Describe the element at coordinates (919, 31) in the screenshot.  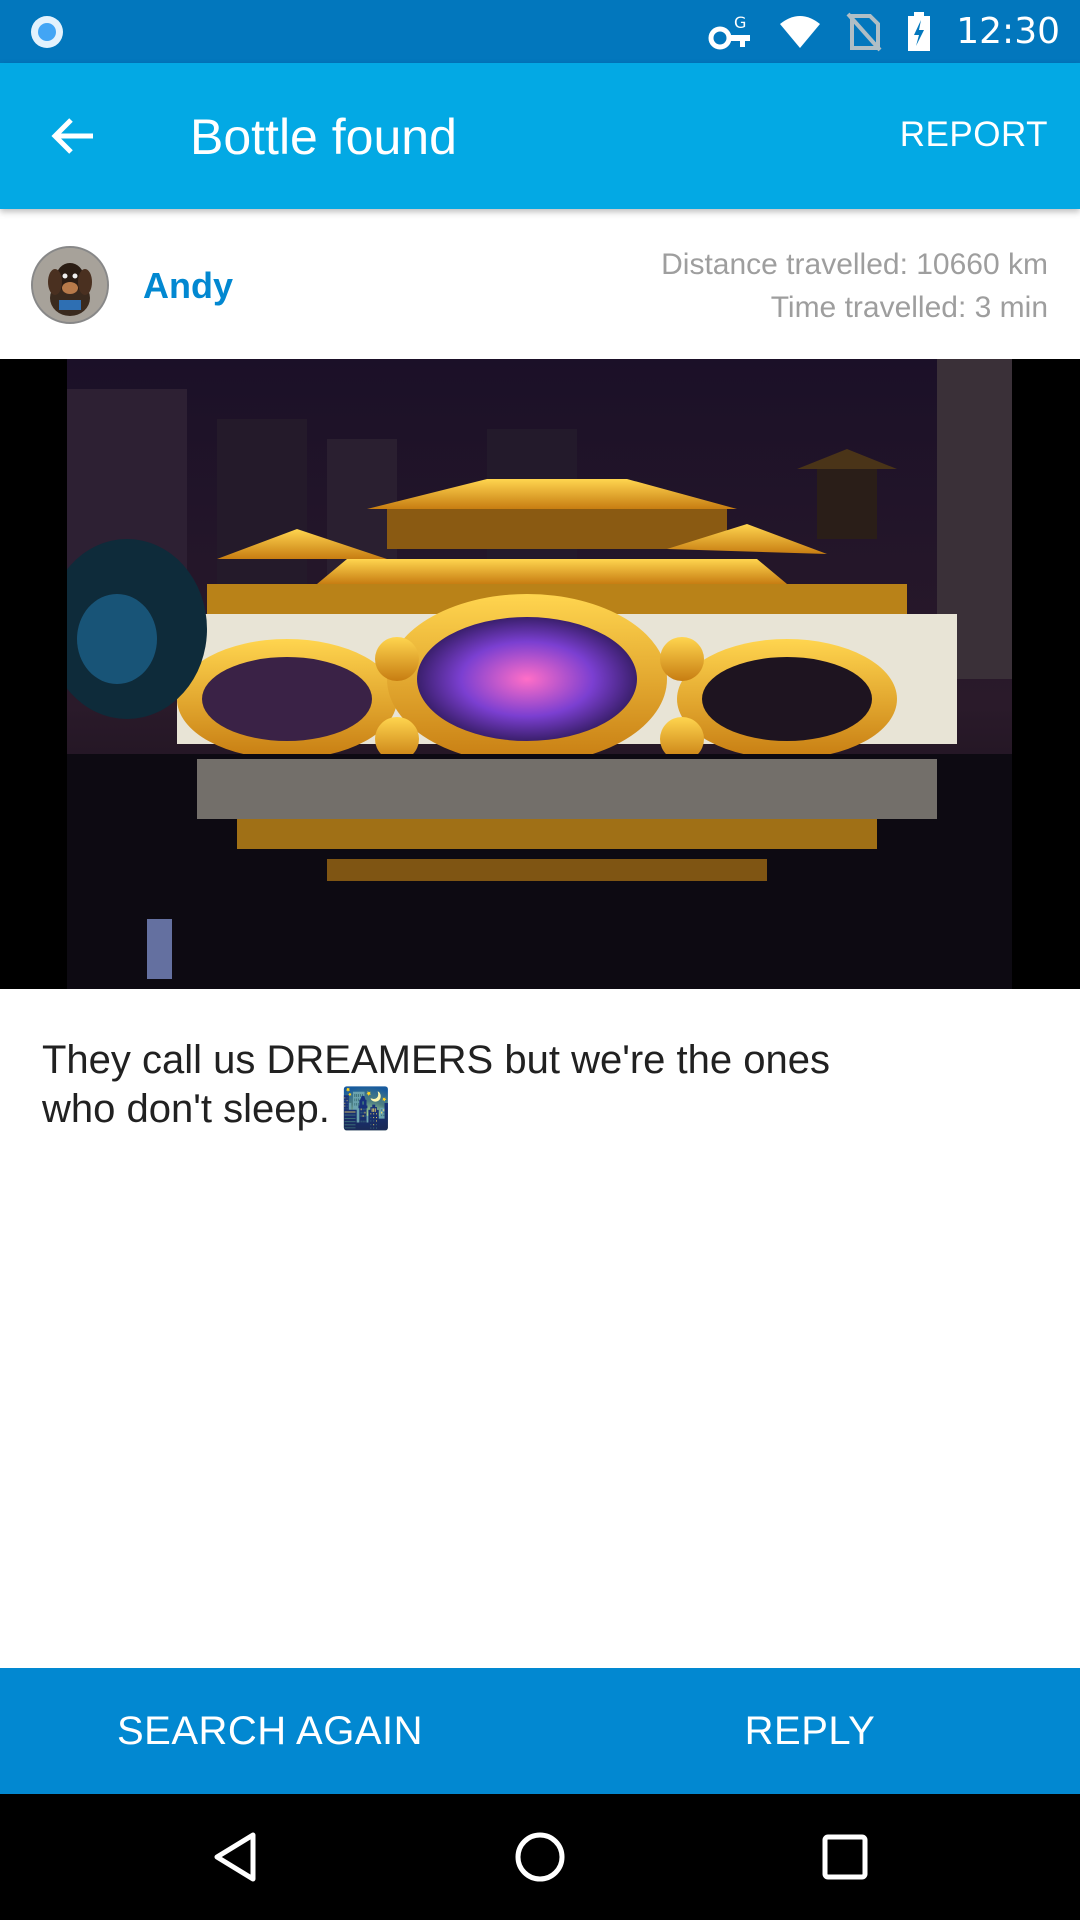
I see `battery-charging-icon` at that location.